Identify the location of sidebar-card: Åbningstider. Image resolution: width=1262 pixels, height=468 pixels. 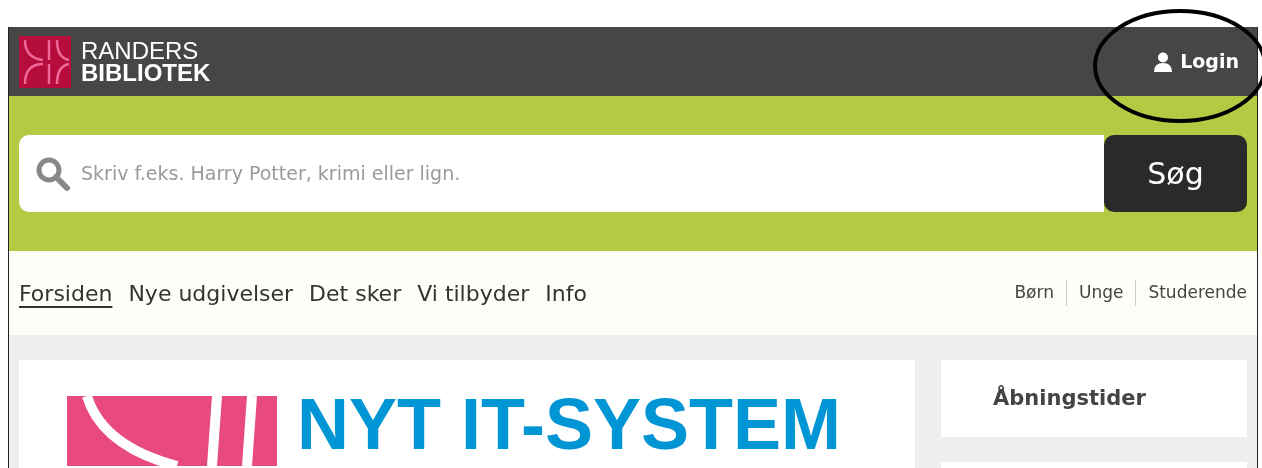
(1094, 398).